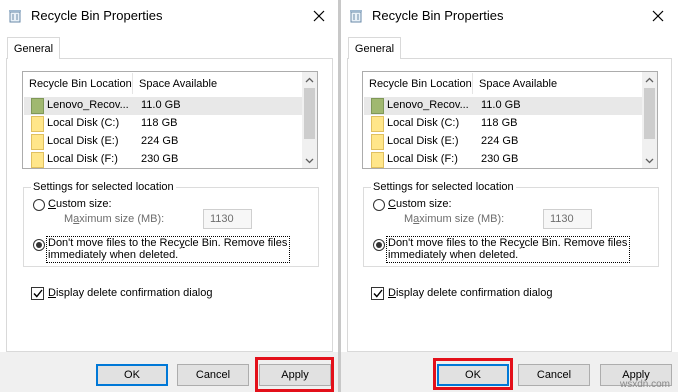 The height and width of the screenshot is (392, 678). What do you see at coordinates (294, 374) in the screenshot?
I see `highlight-box-apply` at bounding box center [294, 374].